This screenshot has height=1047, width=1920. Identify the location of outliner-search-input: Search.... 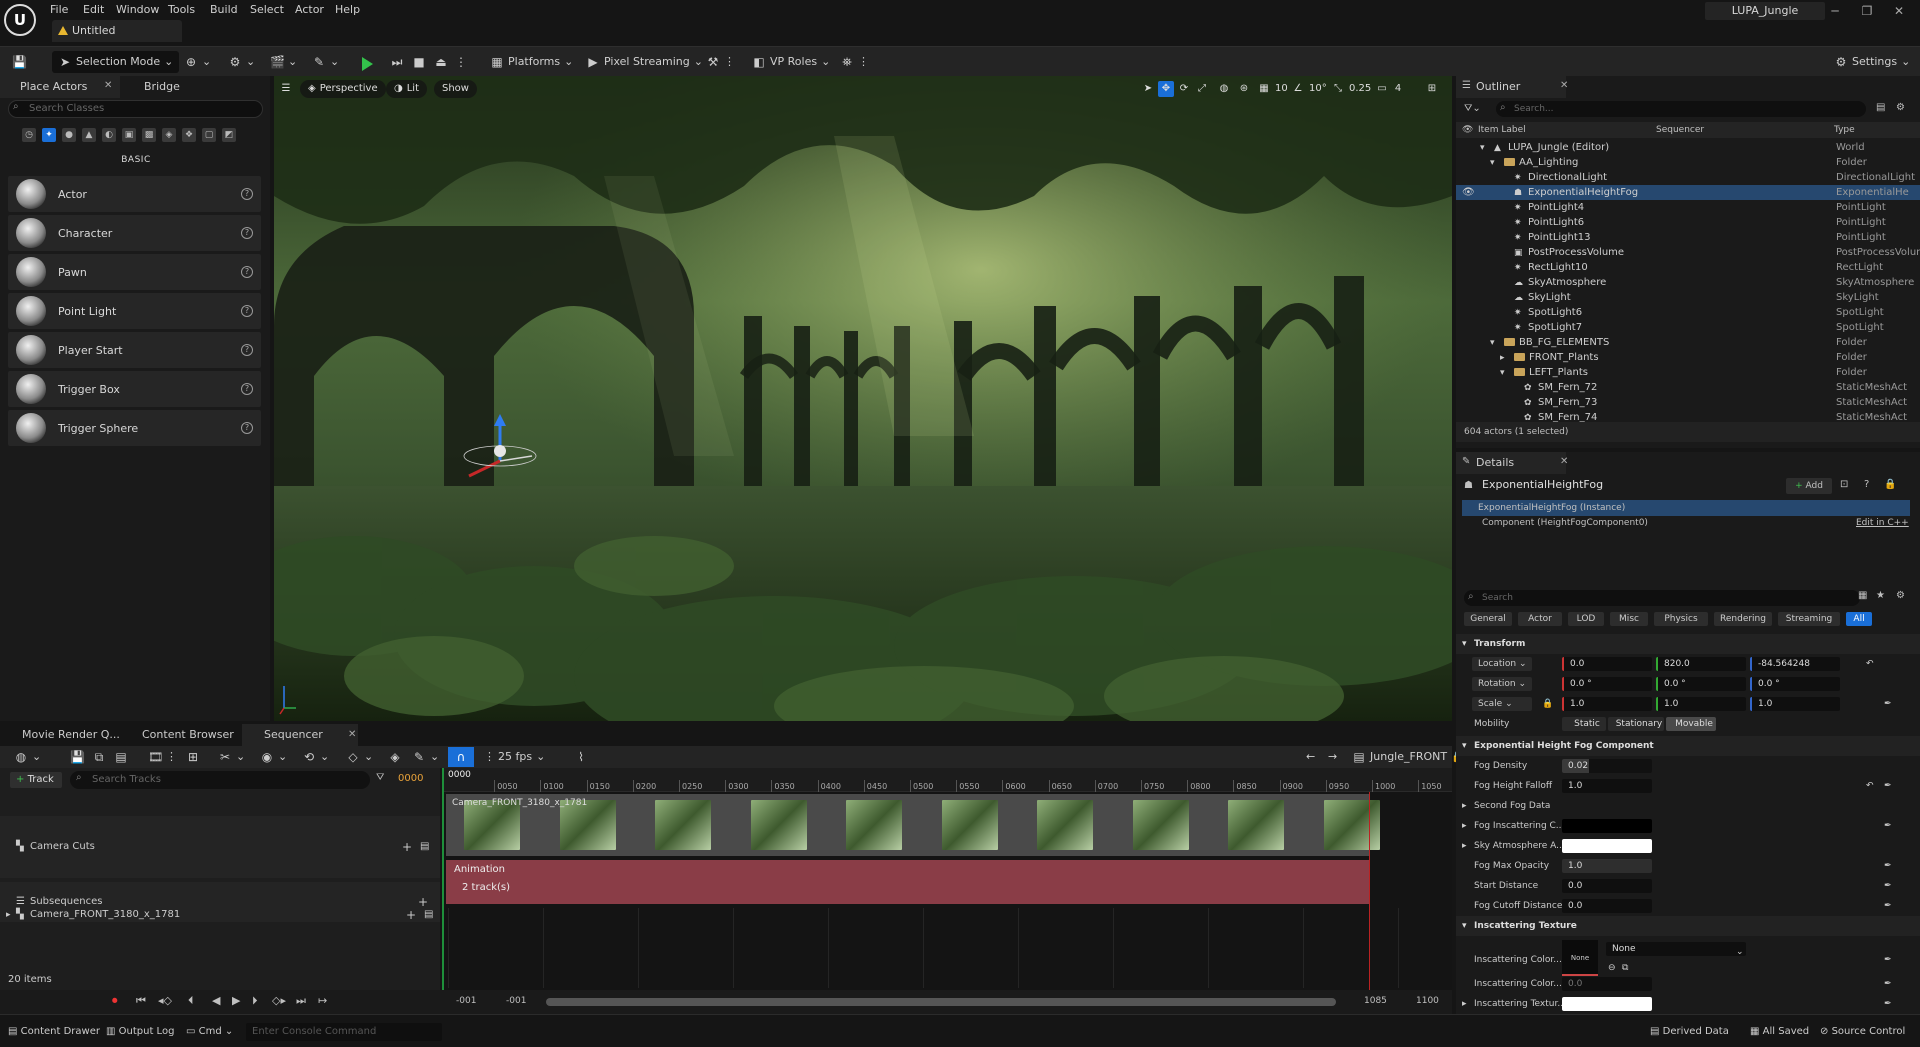
(1681, 109).